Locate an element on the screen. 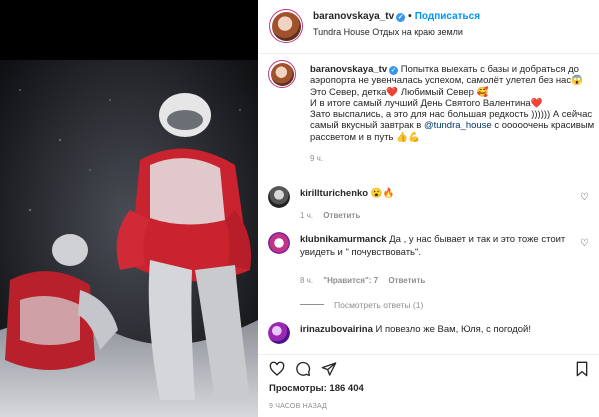 The height and width of the screenshot is (417, 599). comment-icon is located at coordinates (303, 369).